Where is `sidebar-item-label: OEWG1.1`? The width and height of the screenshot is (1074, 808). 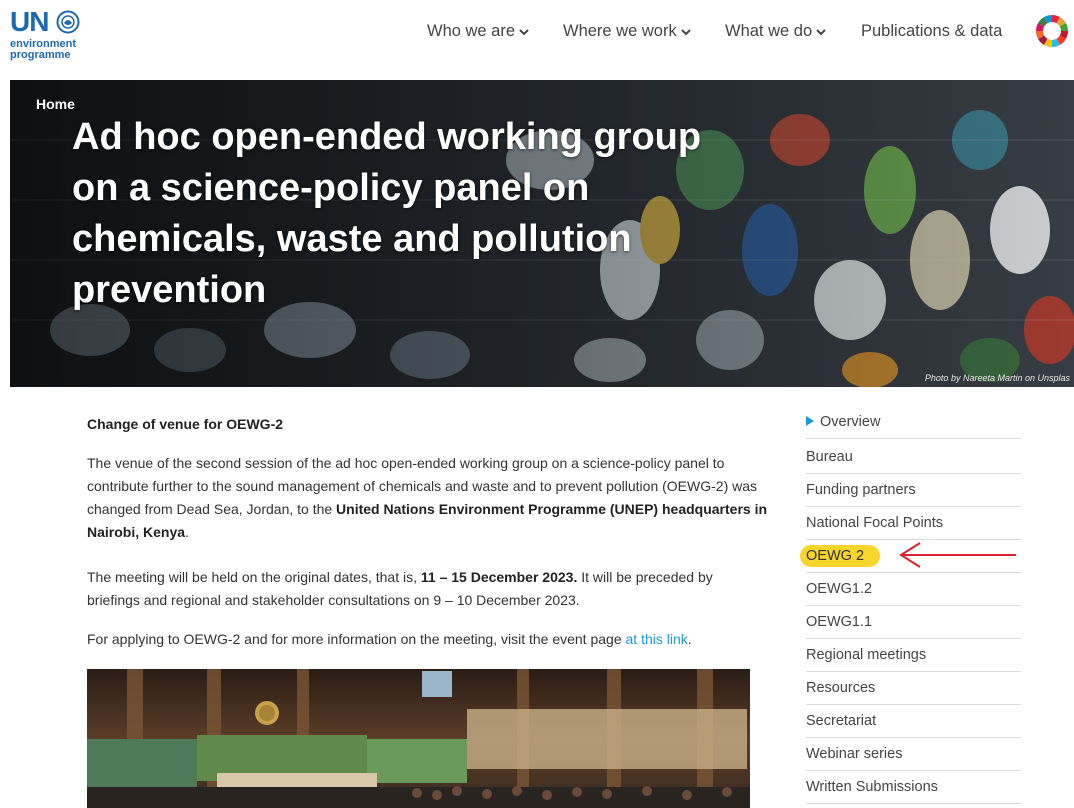 sidebar-item-label: OEWG1.1 is located at coordinates (839, 622).